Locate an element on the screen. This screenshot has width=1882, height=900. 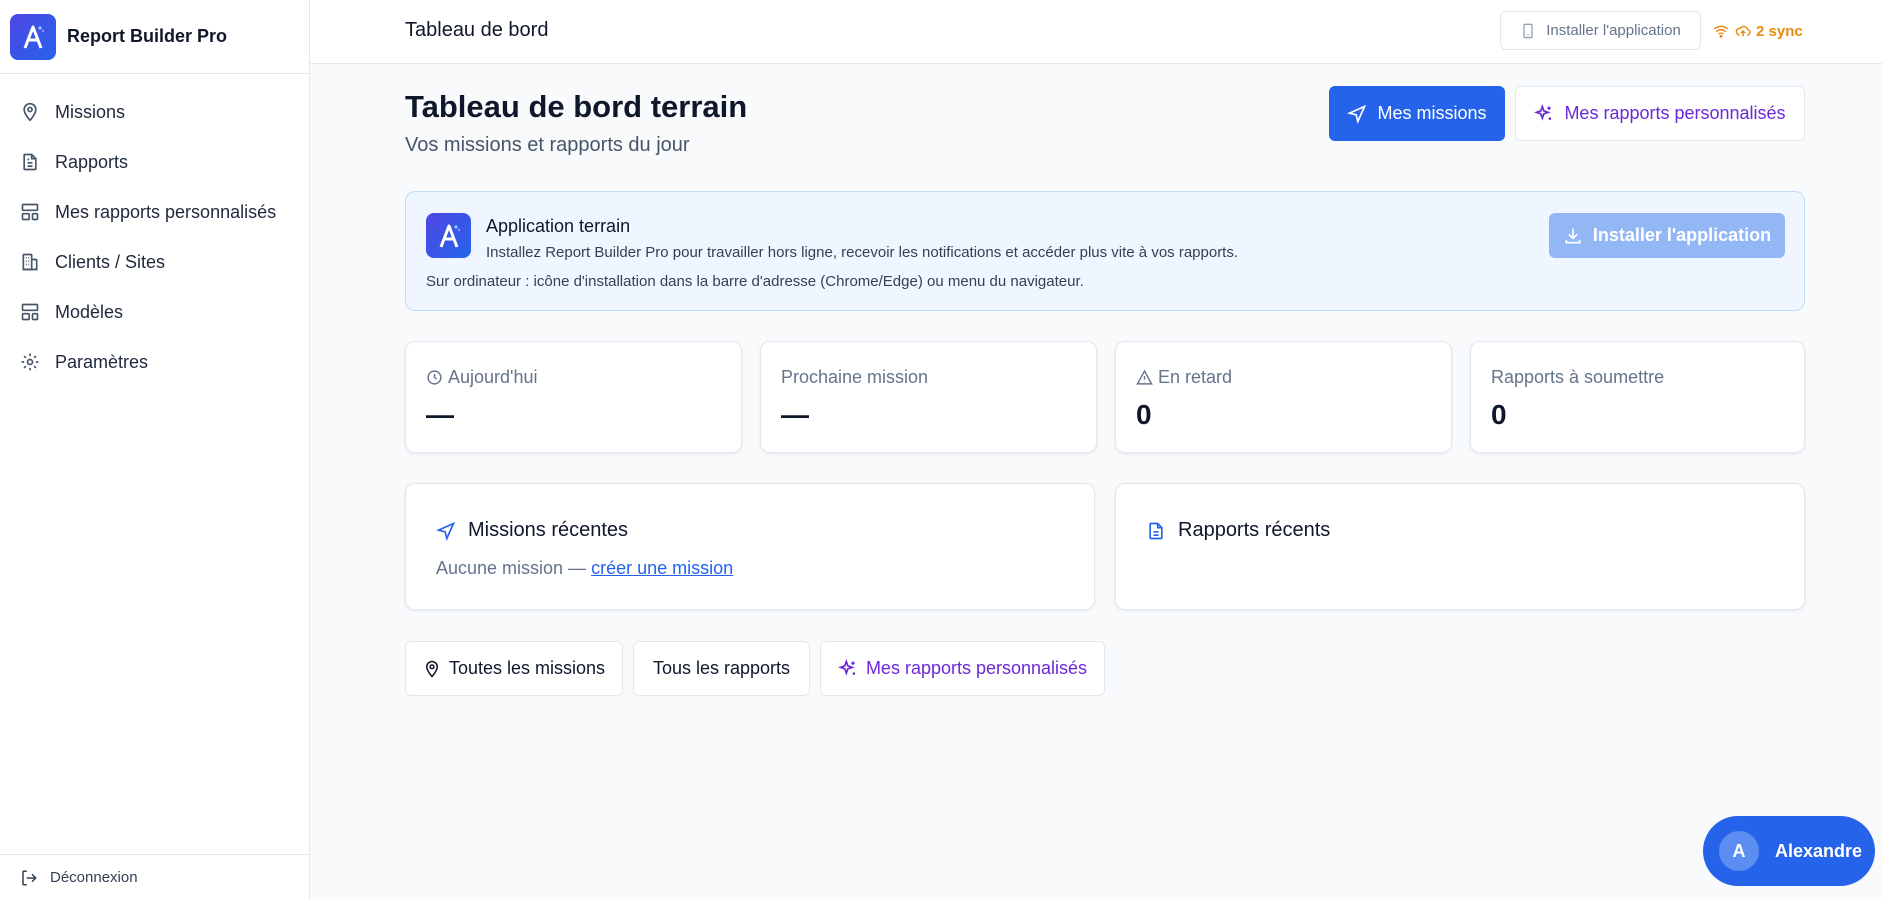
recent-reports-title: Rapports récents is located at coordinates (1254, 530).